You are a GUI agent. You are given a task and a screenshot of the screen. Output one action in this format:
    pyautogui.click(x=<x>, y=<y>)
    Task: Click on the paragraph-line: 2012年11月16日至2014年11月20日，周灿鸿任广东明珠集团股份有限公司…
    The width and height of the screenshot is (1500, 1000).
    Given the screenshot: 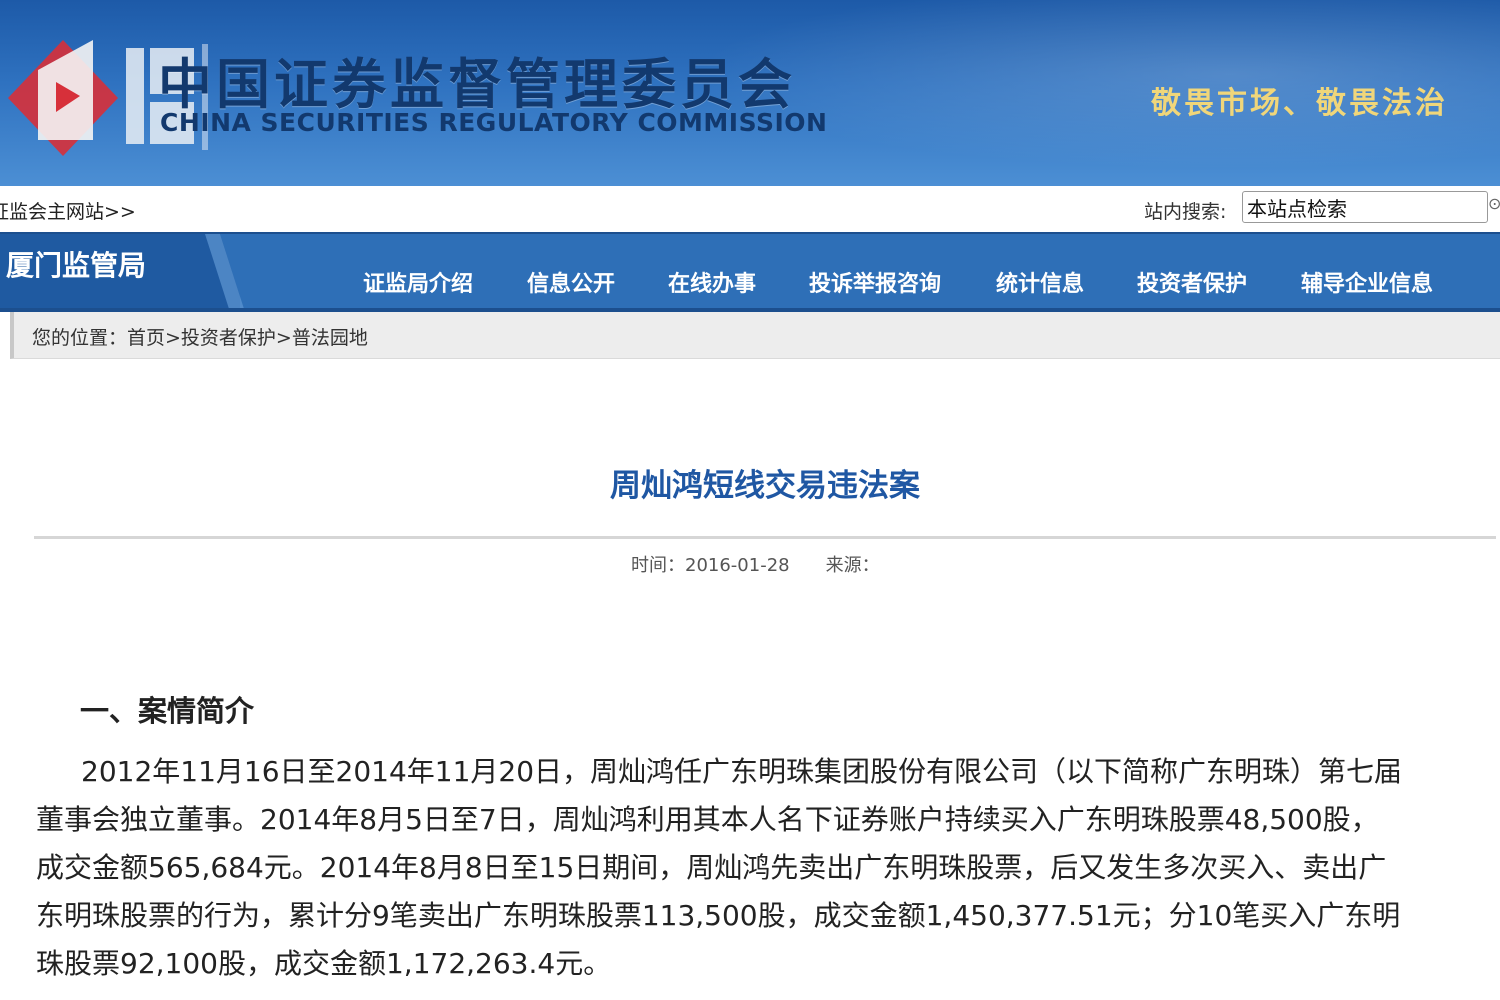 What is the action you would take?
    pyautogui.click(x=742, y=771)
    